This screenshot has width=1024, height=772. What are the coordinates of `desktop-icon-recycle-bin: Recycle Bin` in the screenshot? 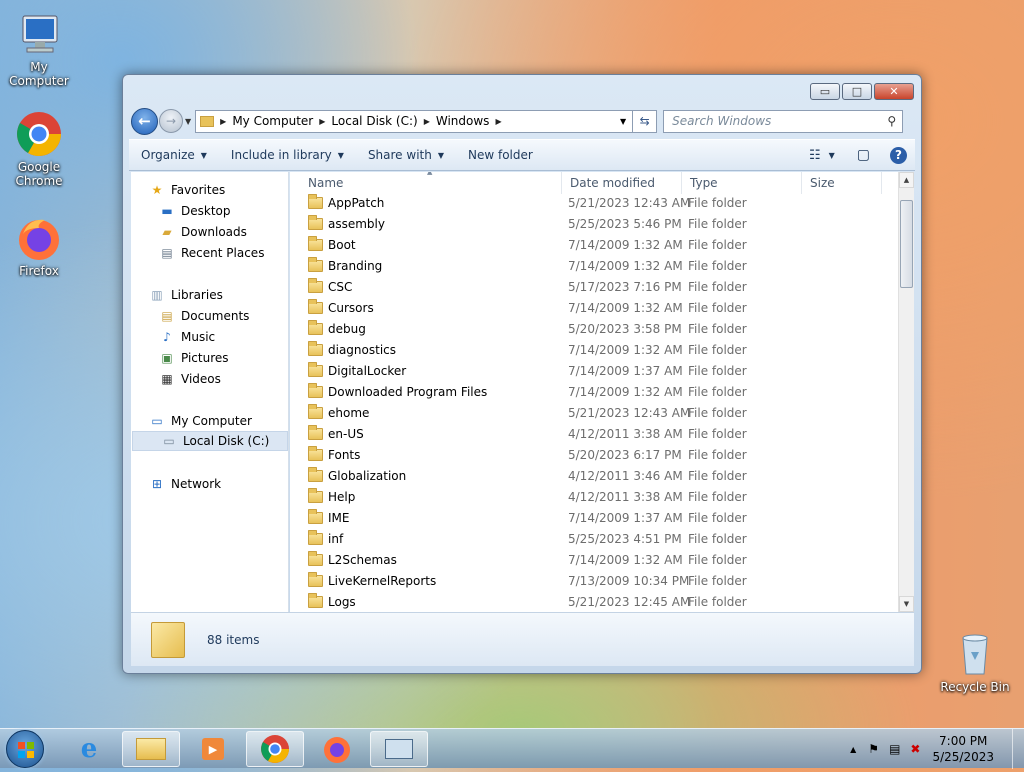 It's located at (975, 662).